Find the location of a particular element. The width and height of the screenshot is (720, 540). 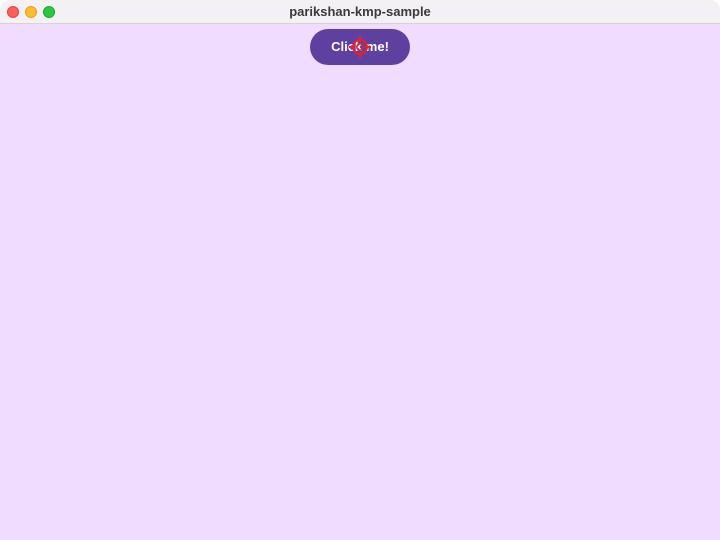

window-title: parikshan-kmp-sample is located at coordinates (360, 11).